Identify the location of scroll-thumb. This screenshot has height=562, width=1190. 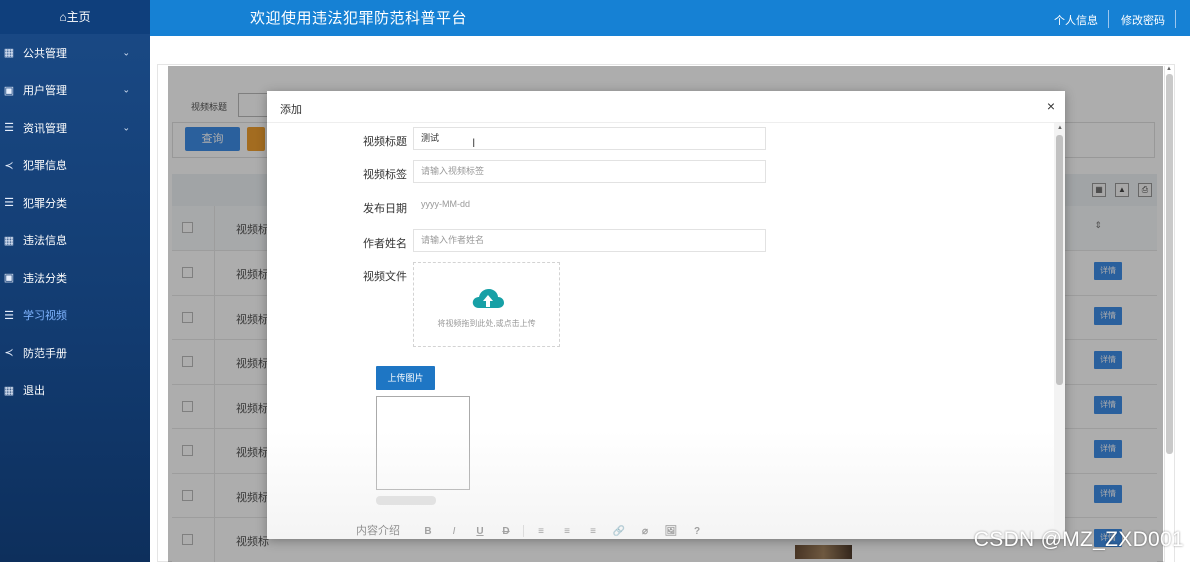
(1169, 264).